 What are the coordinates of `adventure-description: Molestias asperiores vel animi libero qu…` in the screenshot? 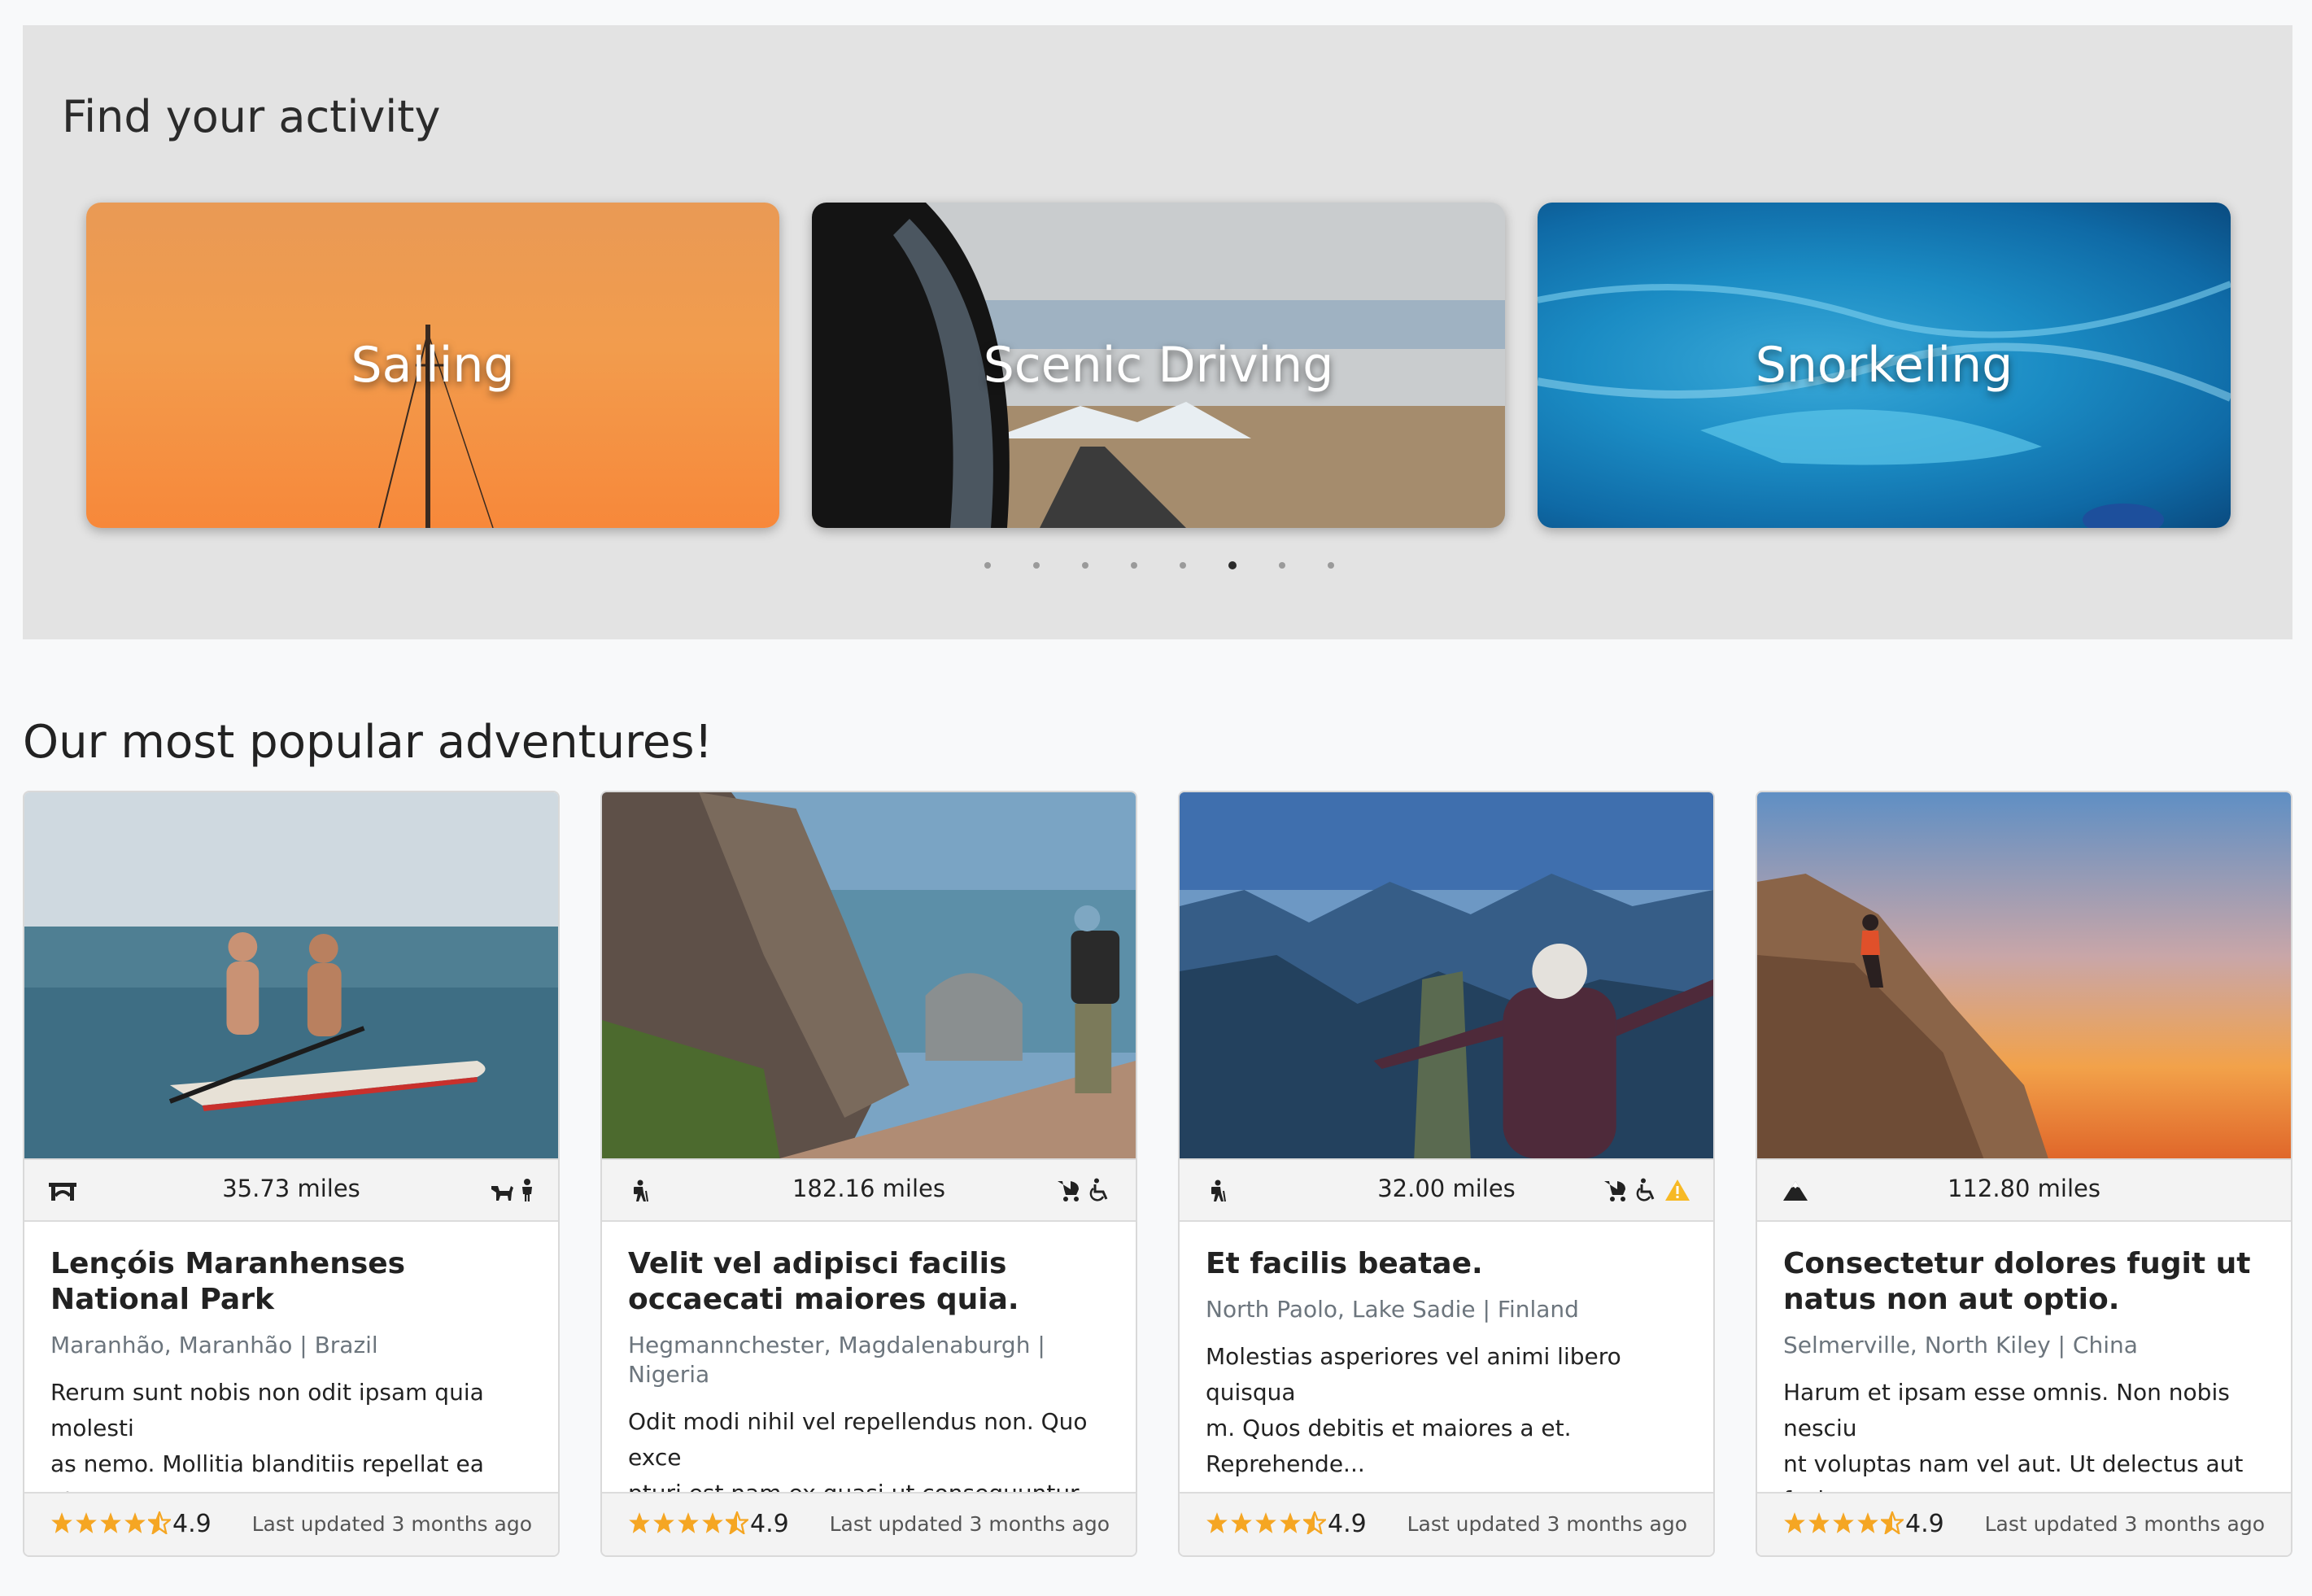 It's located at (1446, 1410).